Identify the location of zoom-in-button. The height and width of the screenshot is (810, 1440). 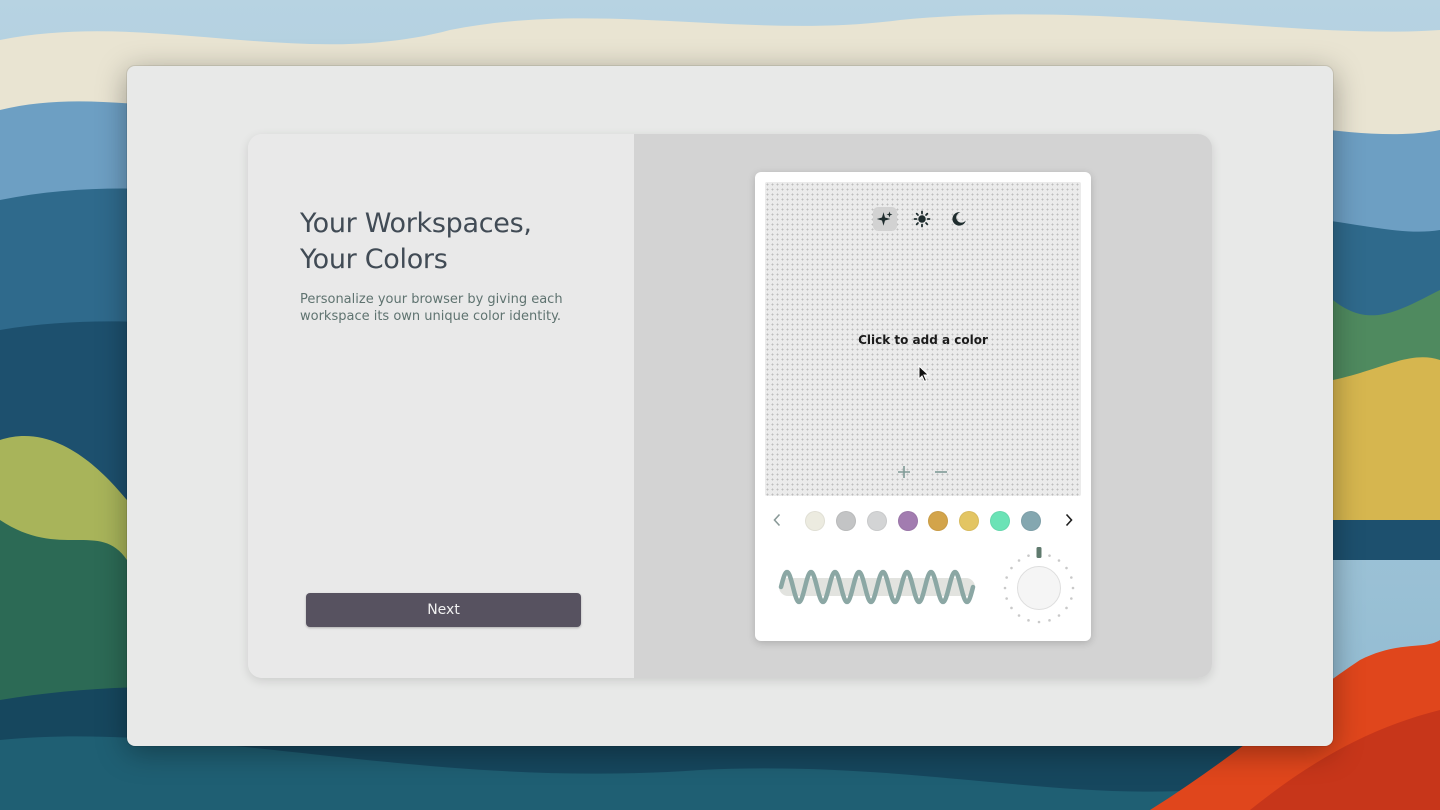
(904, 472).